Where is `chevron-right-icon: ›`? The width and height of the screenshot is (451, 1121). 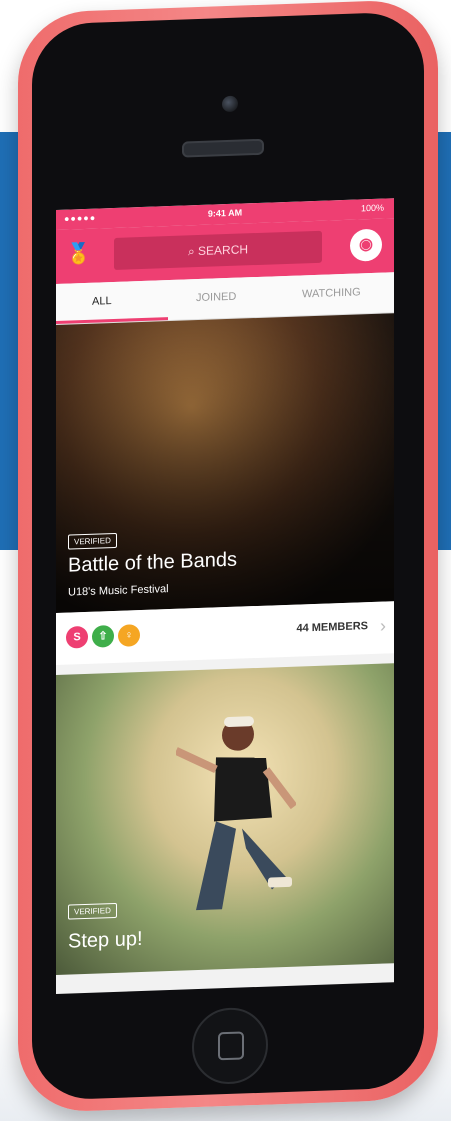
chevron-right-icon: › is located at coordinates (383, 625).